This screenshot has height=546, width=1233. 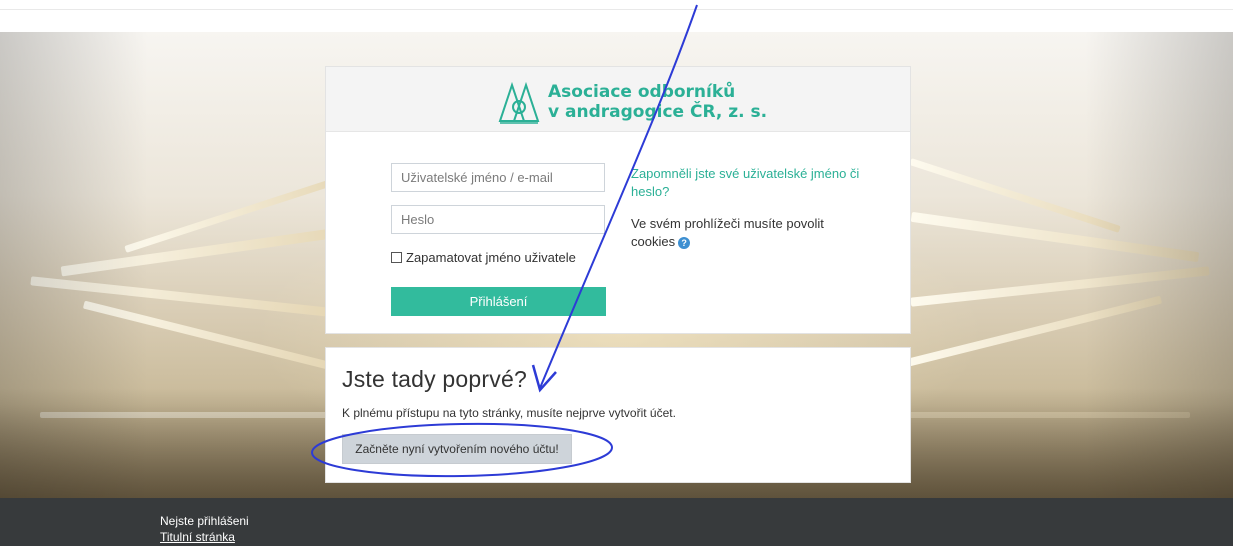 What do you see at coordinates (204, 521) in the screenshot?
I see `login-status: Nejste přihlášeni` at bounding box center [204, 521].